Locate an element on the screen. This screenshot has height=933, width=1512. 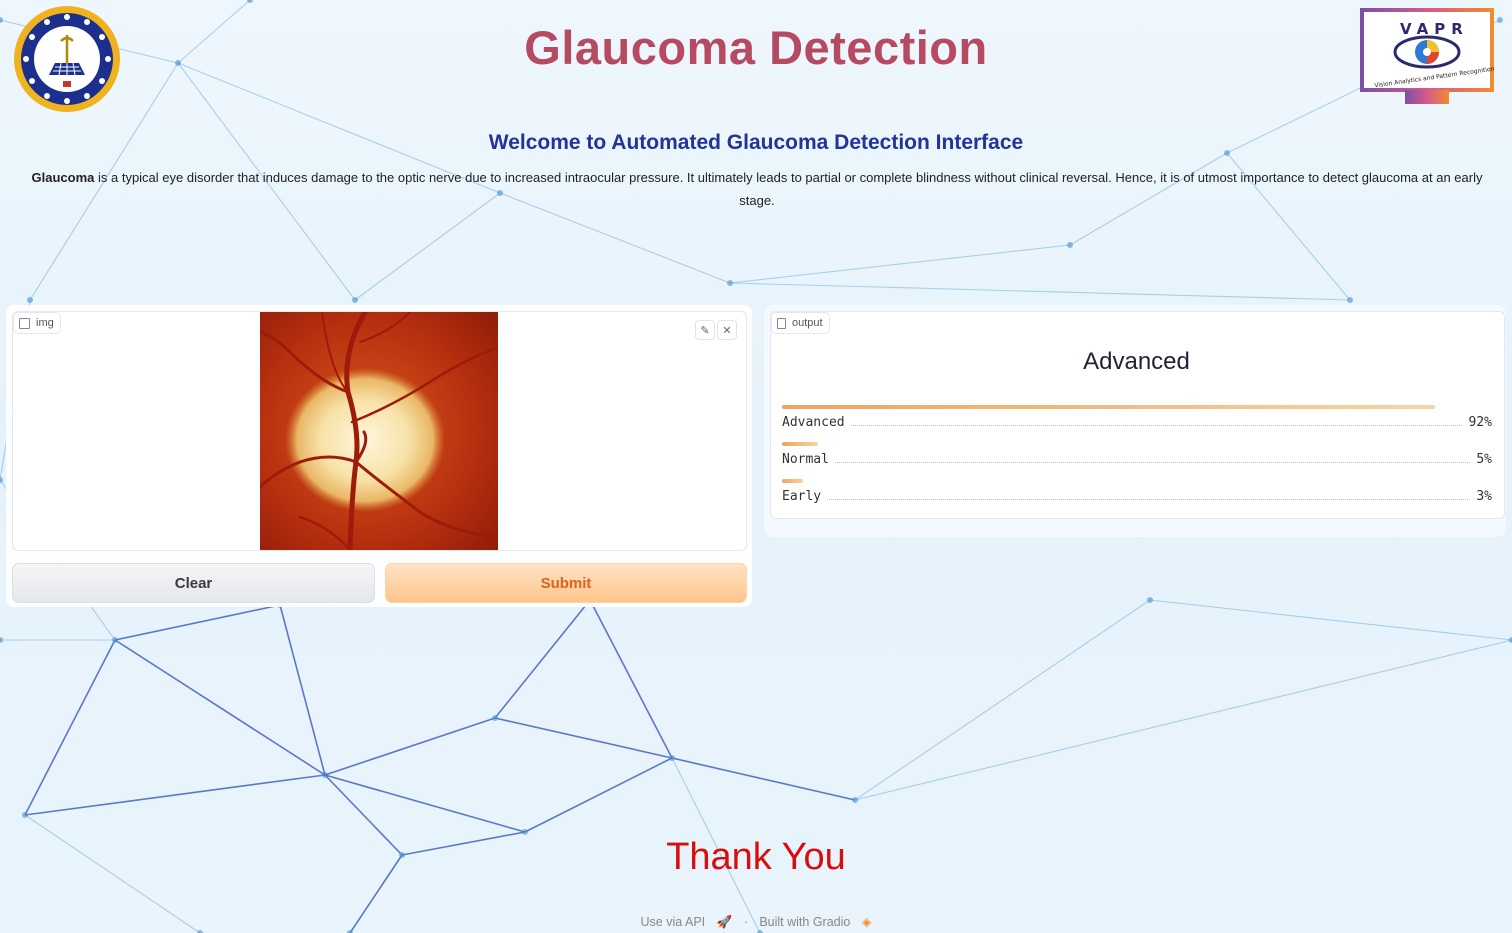
thank-you-text: Thank You is located at coordinates (756, 857).